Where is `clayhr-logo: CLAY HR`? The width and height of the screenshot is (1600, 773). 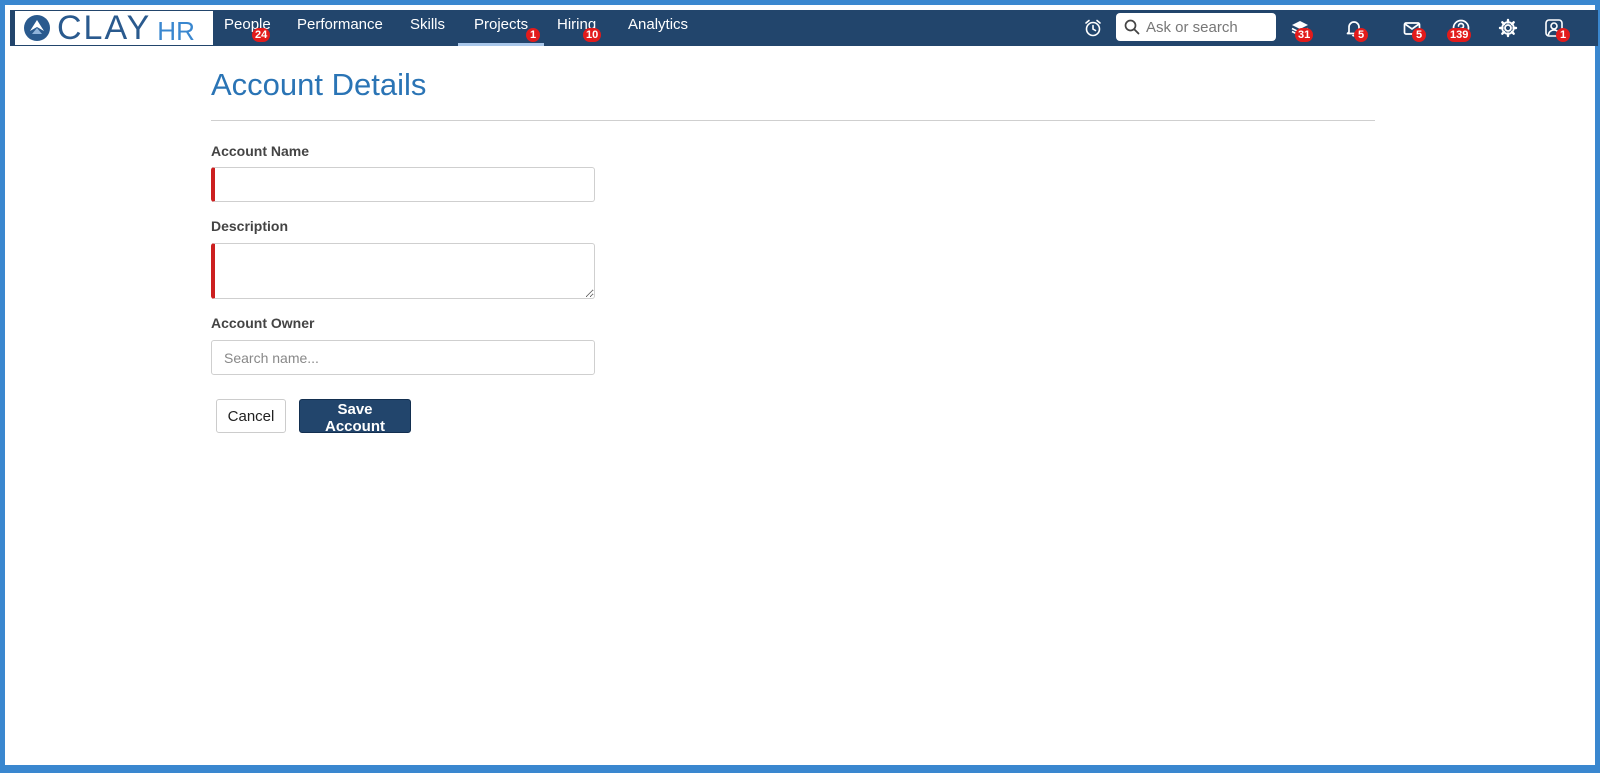 clayhr-logo: CLAY HR is located at coordinates (114, 28).